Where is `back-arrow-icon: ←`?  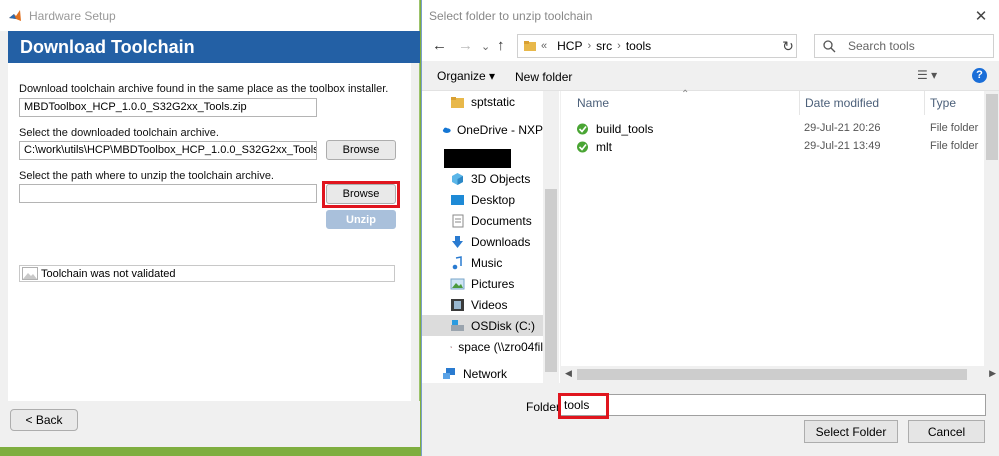
back-arrow-icon: ← is located at coordinates (439, 45).